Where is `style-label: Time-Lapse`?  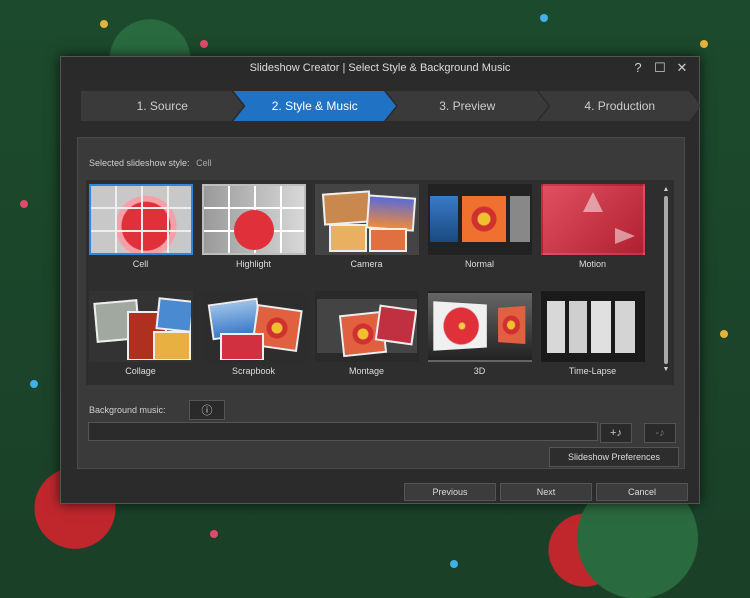 style-label: Time-Lapse is located at coordinates (592, 370).